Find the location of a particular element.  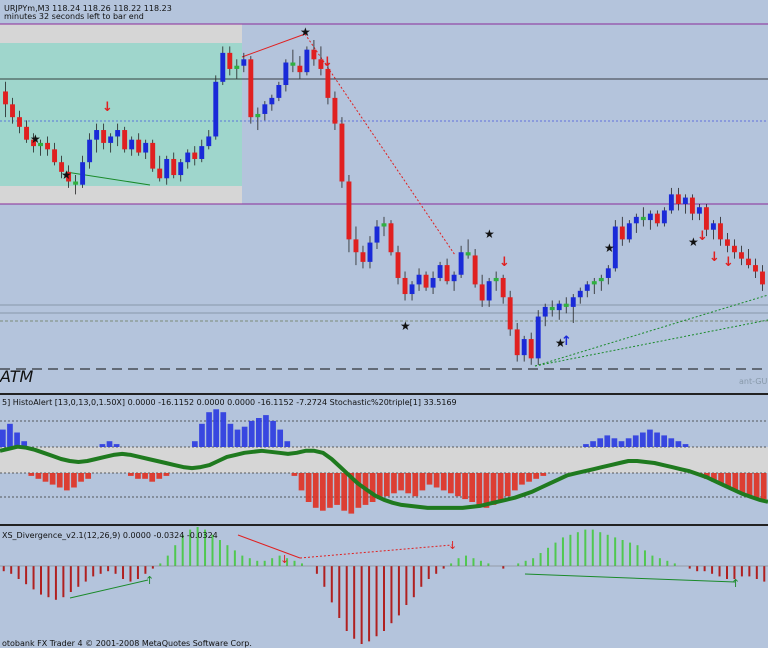

zone-box-top is located at coordinates (121, 33).